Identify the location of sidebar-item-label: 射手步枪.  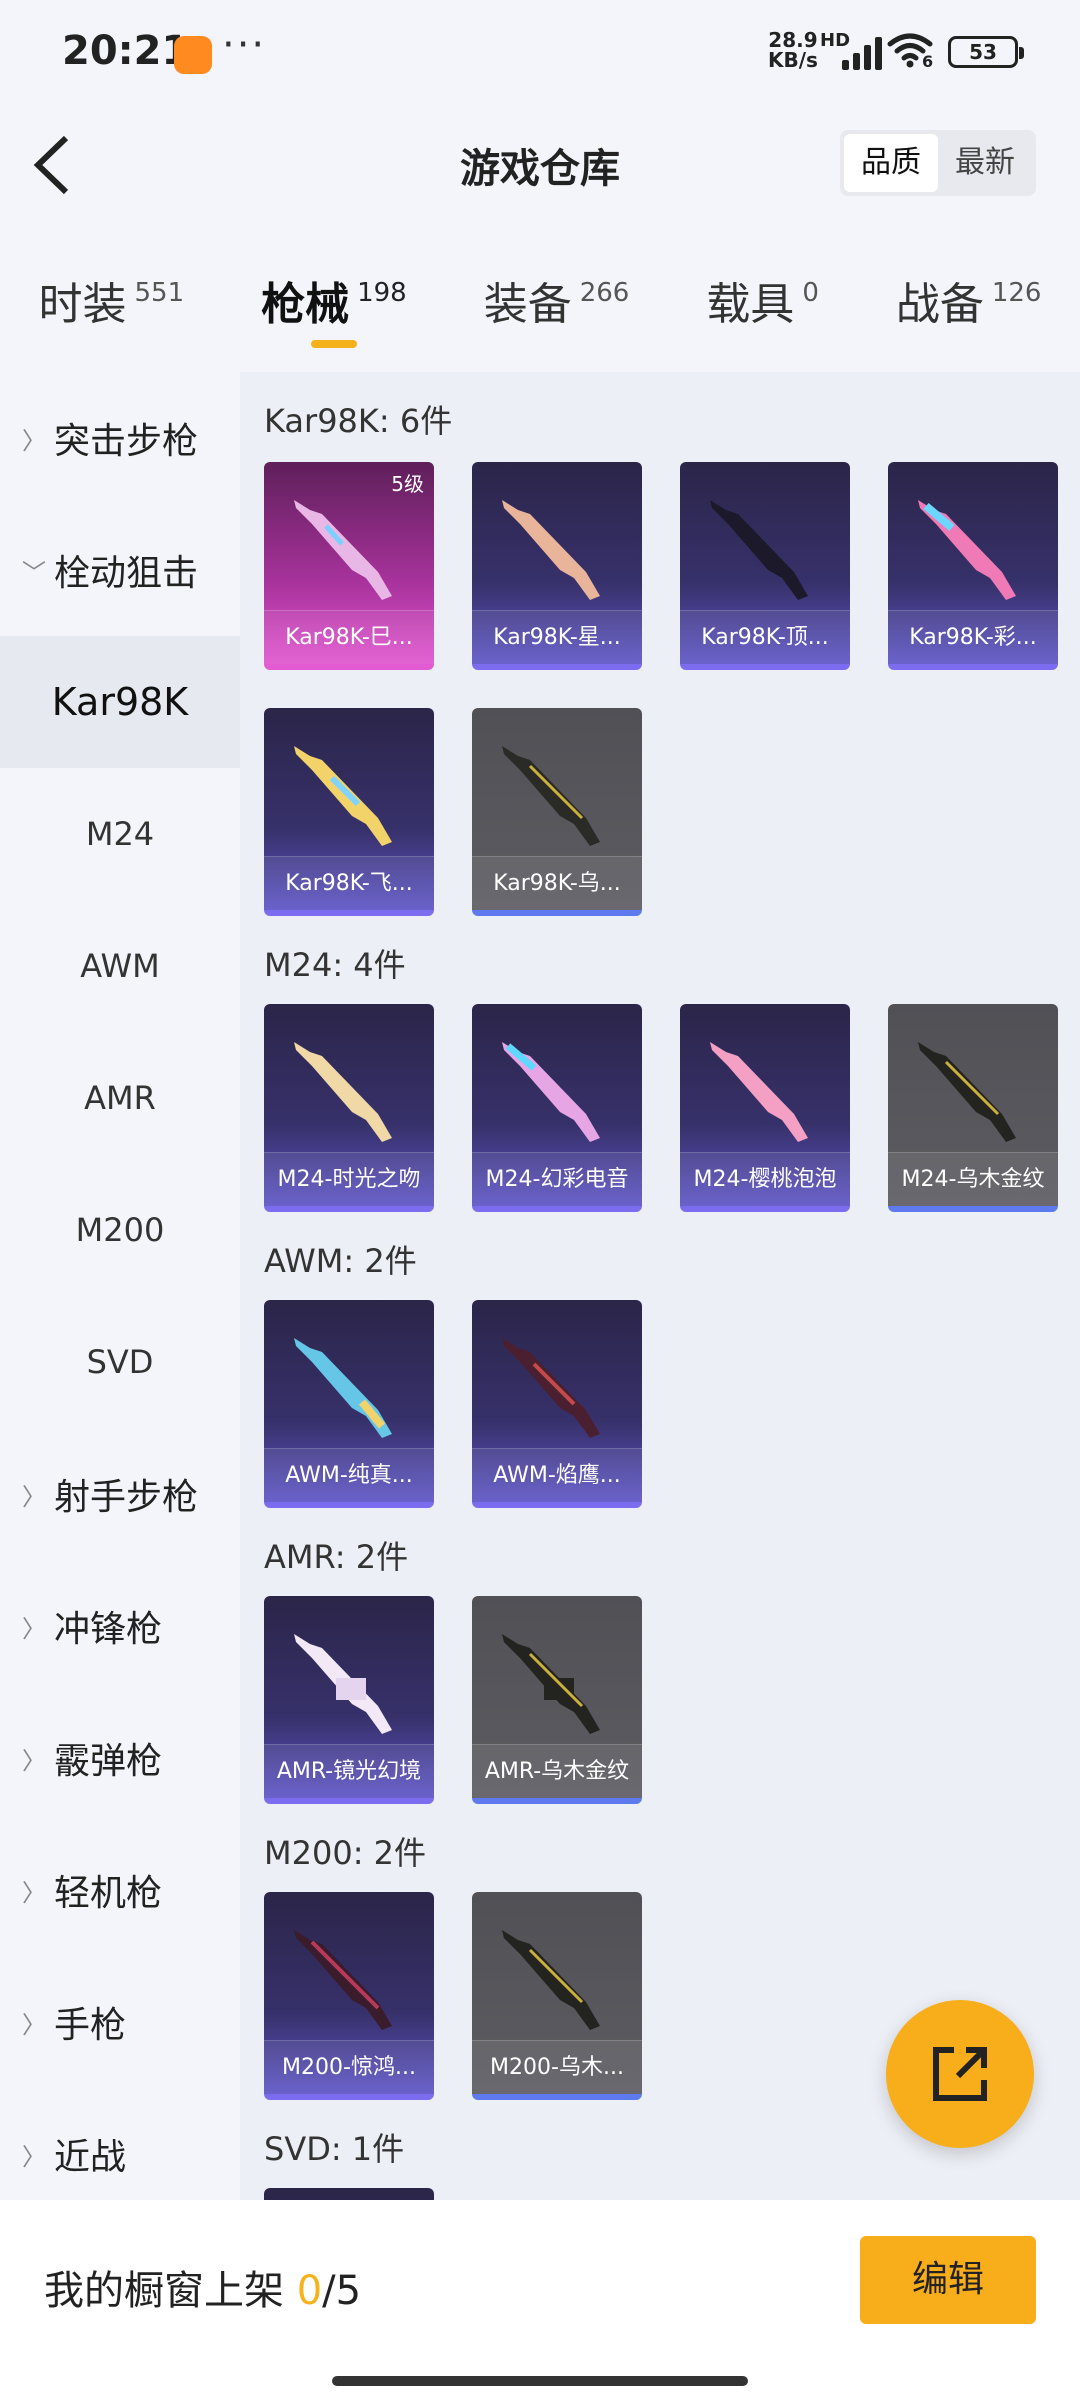
(126, 1497).